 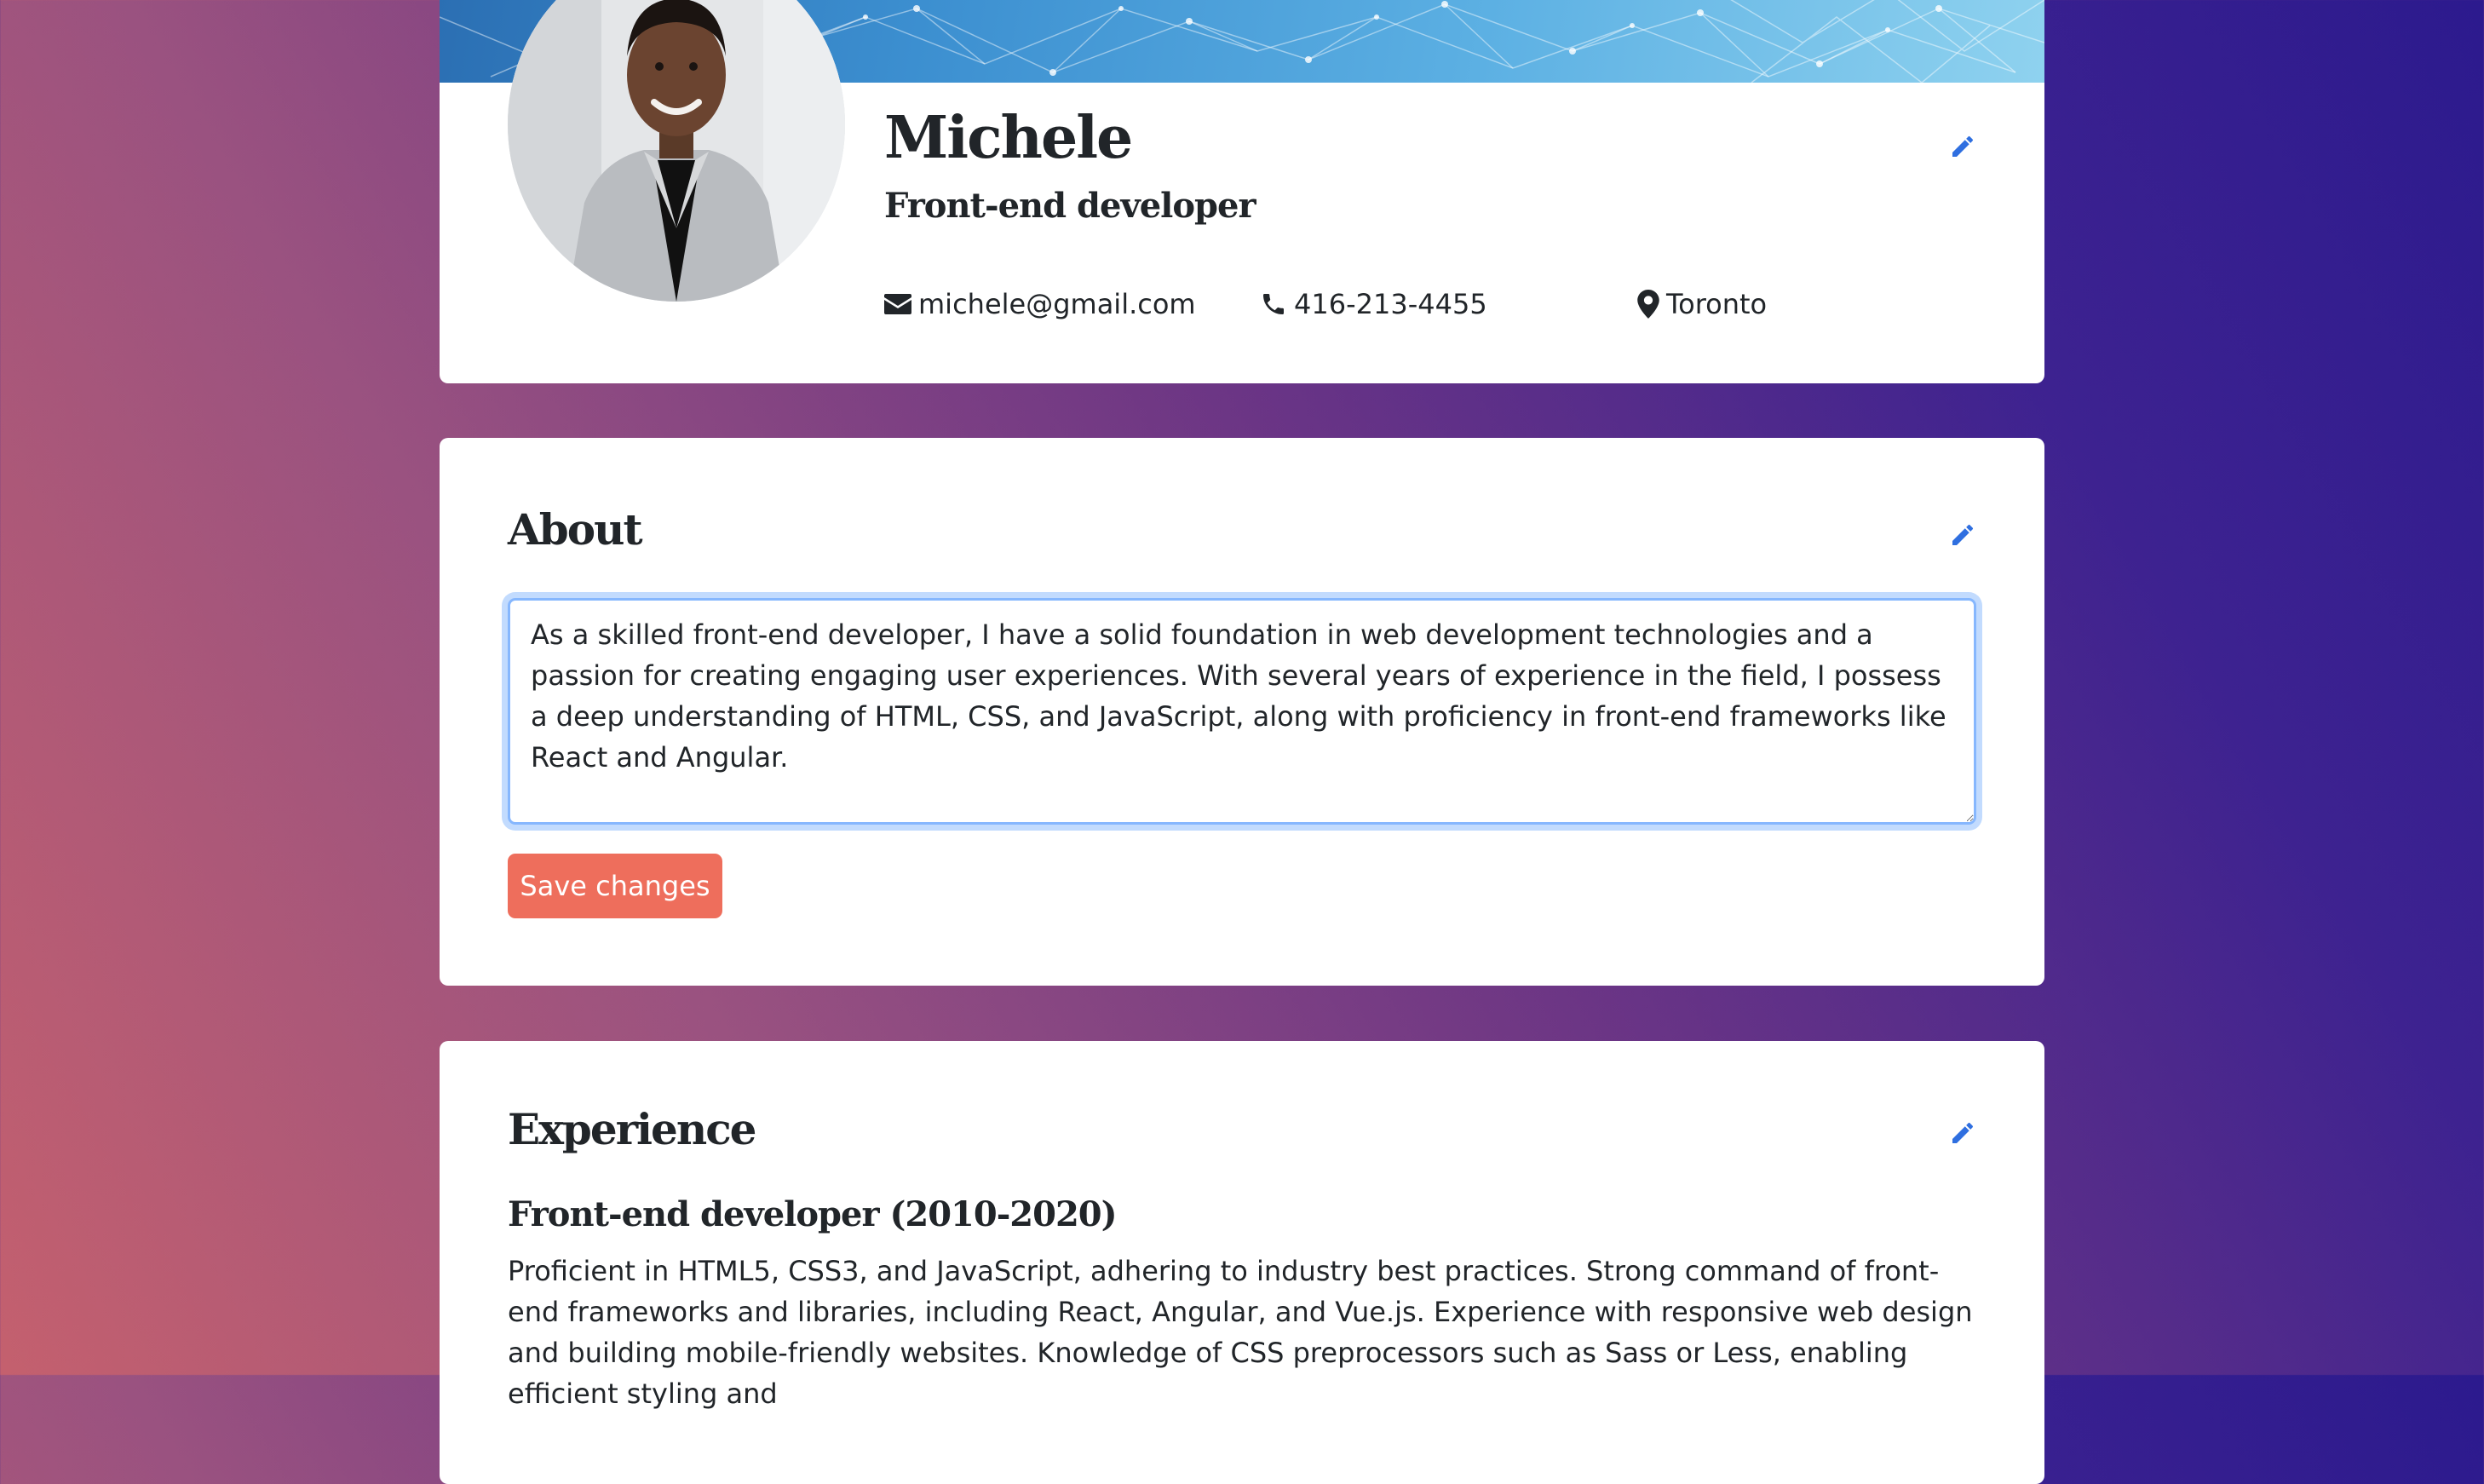 I want to click on save-changes-button: Save changes, so click(x=615, y=886).